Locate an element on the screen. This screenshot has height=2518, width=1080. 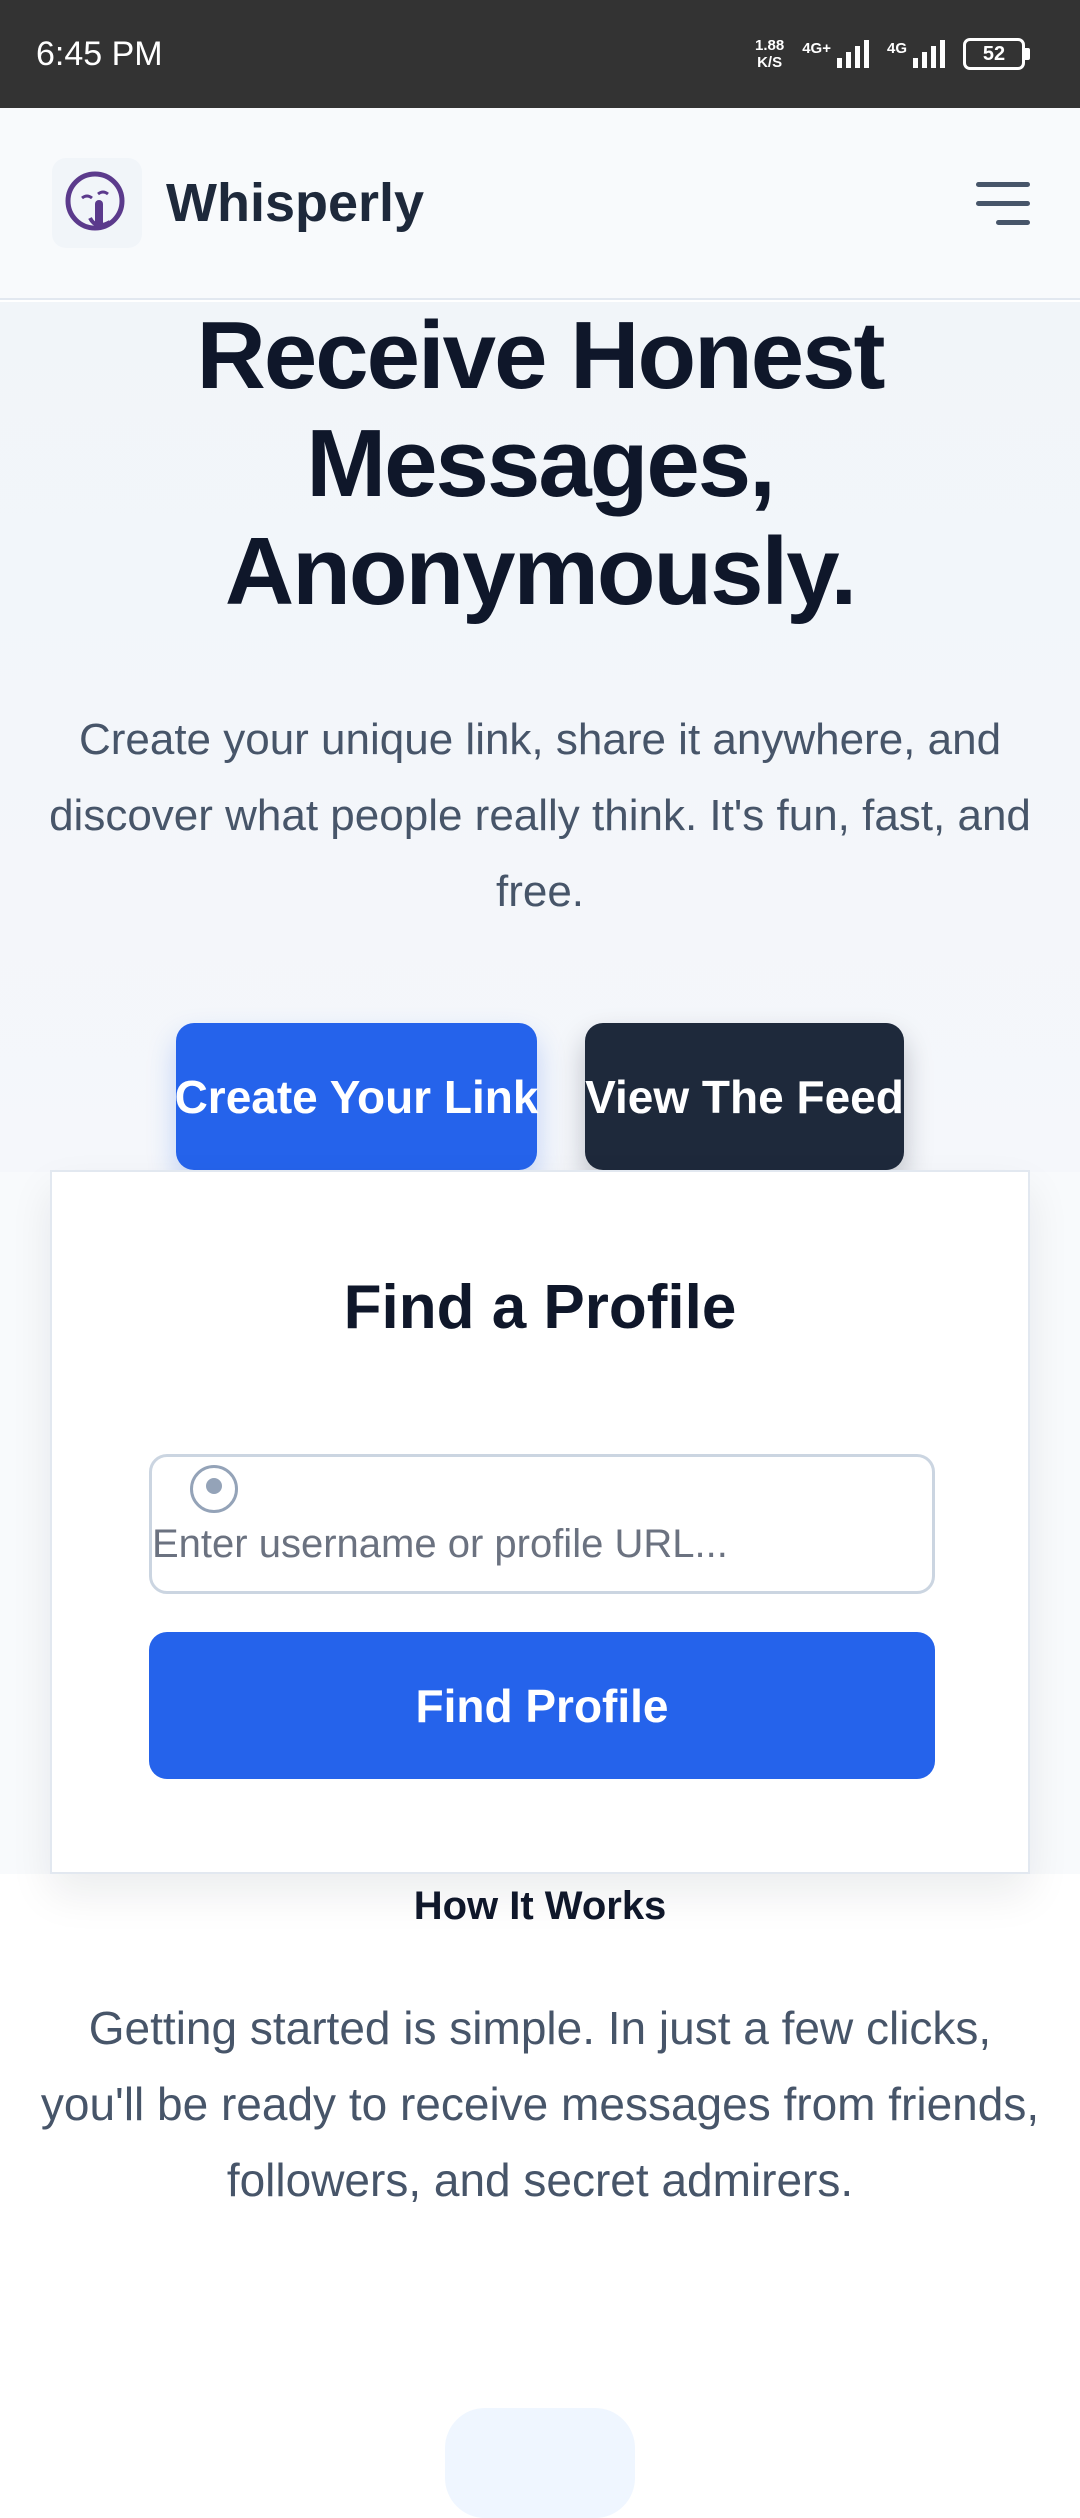
search-field-wrapper is located at coordinates (542, 1524).